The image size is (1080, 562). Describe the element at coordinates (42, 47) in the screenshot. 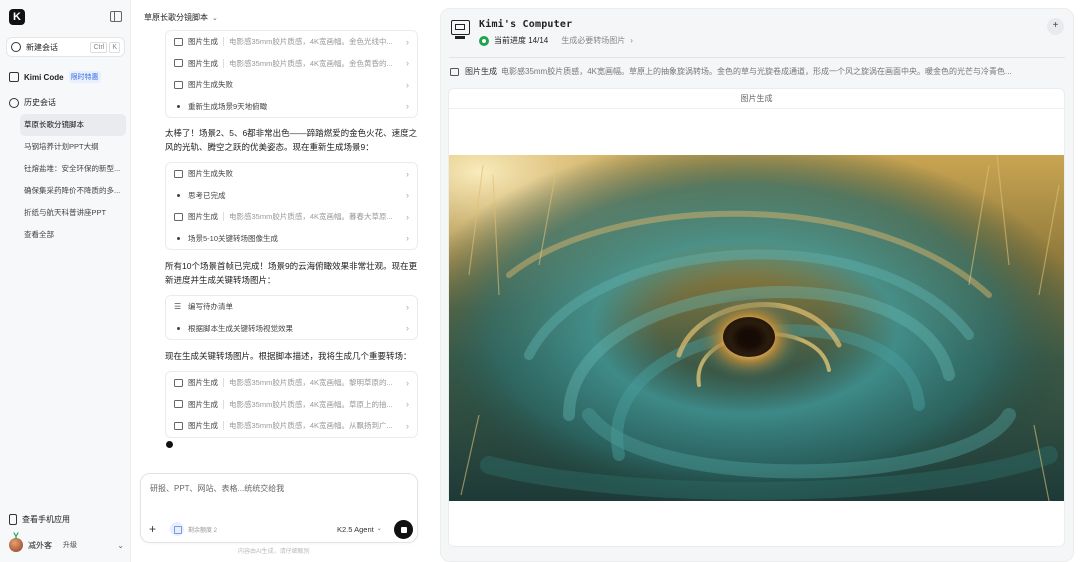

I see `new-chat-label: 新建会话` at that location.